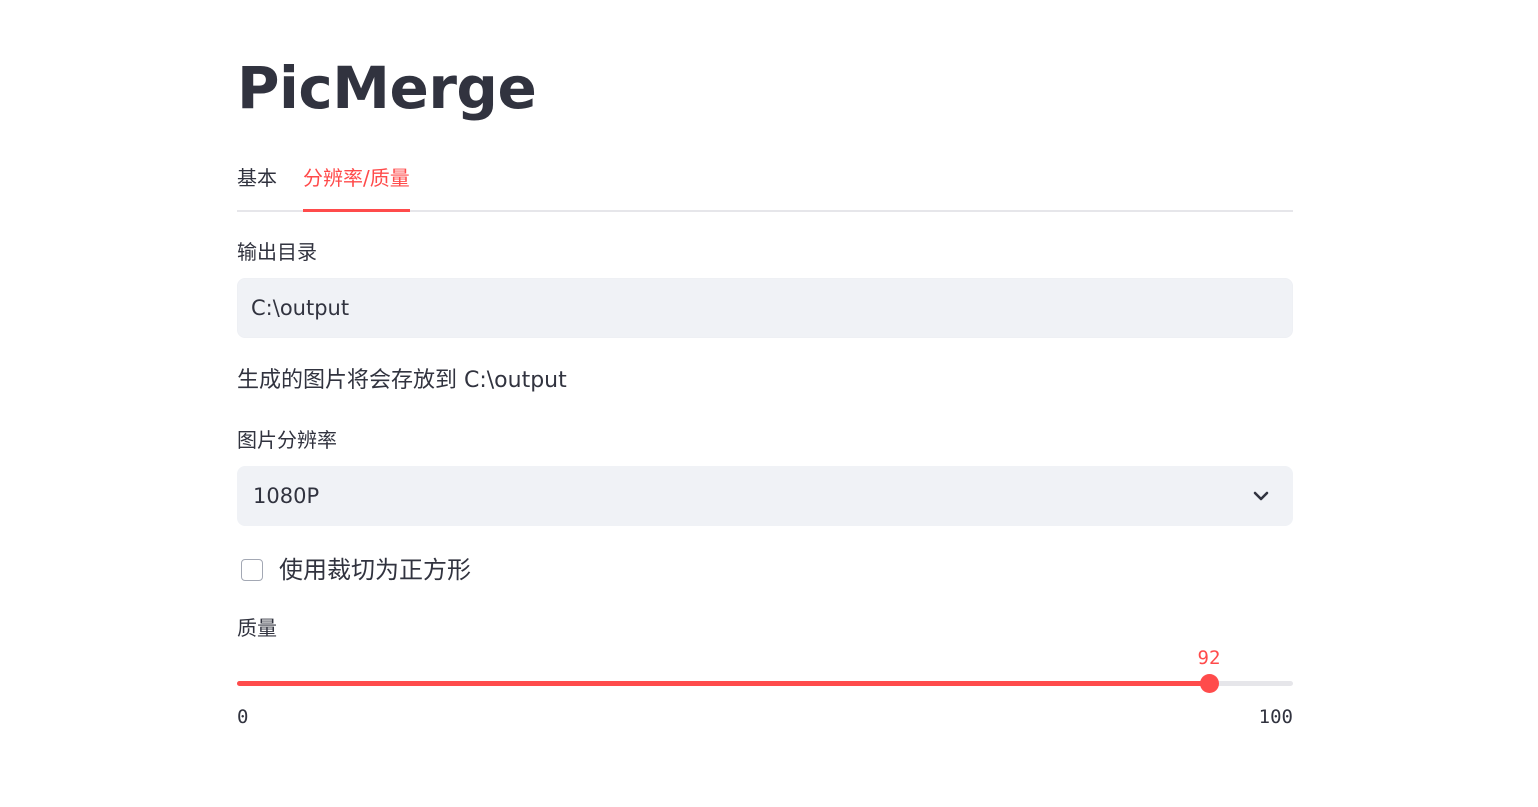 The height and width of the screenshot is (807, 1538). I want to click on quality-current-value: 92, so click(1209, 658).